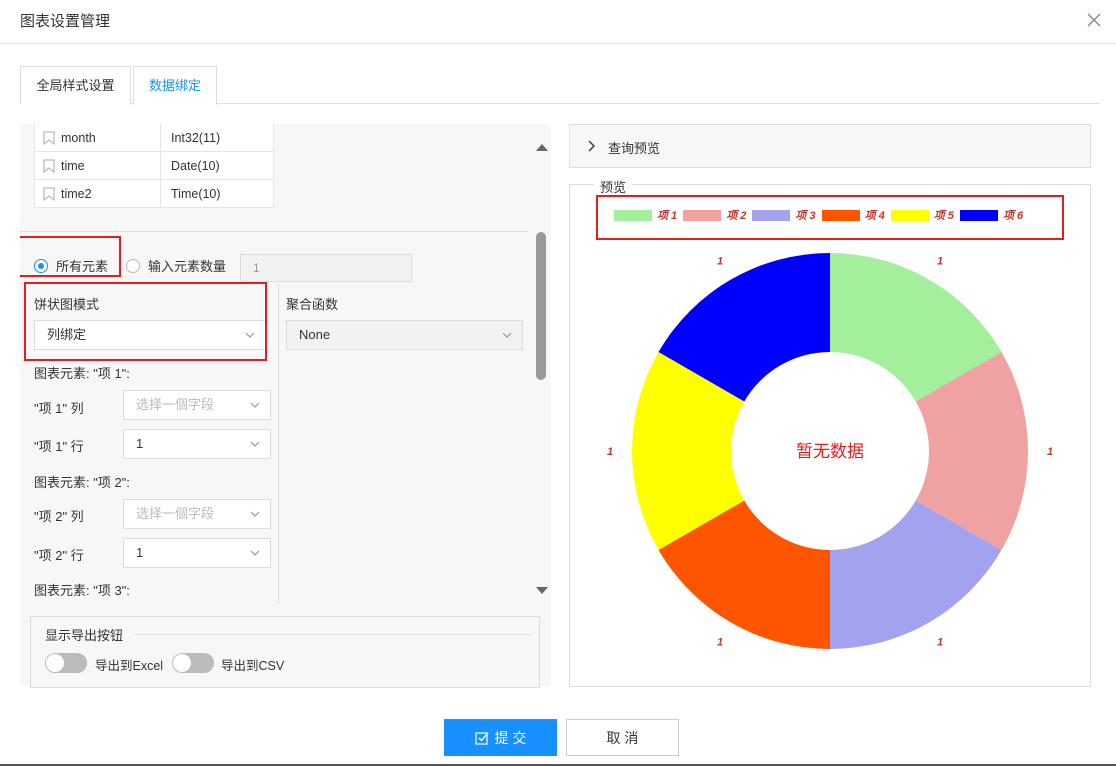 The image size is (1116, 766). What do you see at coordinates (59, 408) in the screenshot?
I see `element-col-label: "项 1" 列` at bounding box center [59, 408].